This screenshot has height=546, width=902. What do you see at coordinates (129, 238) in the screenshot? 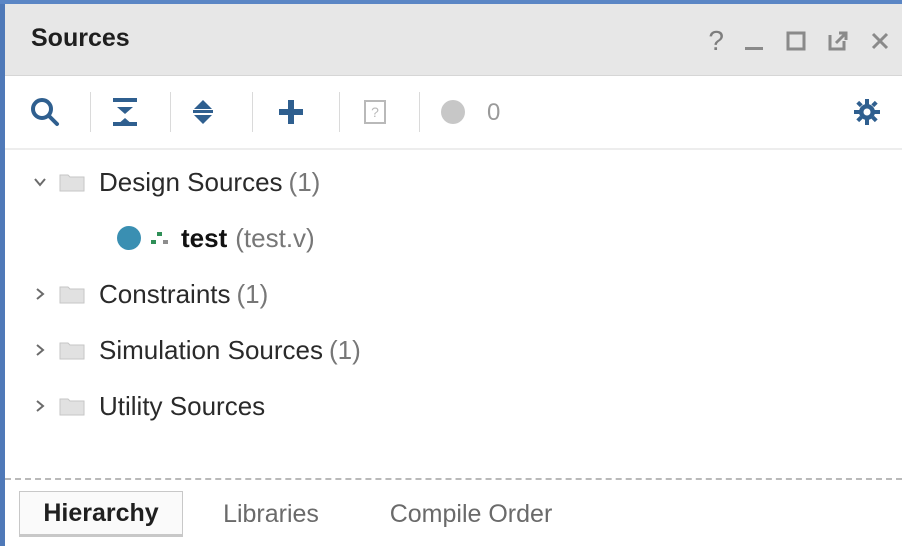
I see `file-status-icon` at bounding box center [129, 238].